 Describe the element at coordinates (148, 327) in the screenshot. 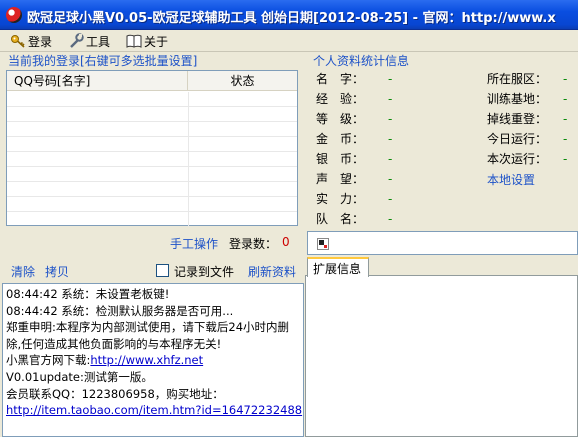

I see `log-line: 郑重申明:本程序为内部测试使用，请下载后24小时内删` at that location.